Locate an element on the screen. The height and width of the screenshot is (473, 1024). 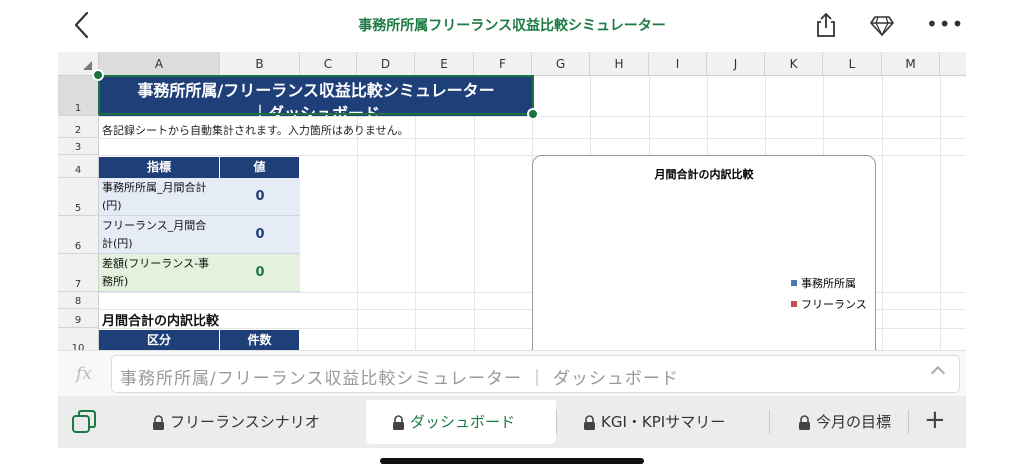
row-header-1: 1 is located at coordinates (78, 96).